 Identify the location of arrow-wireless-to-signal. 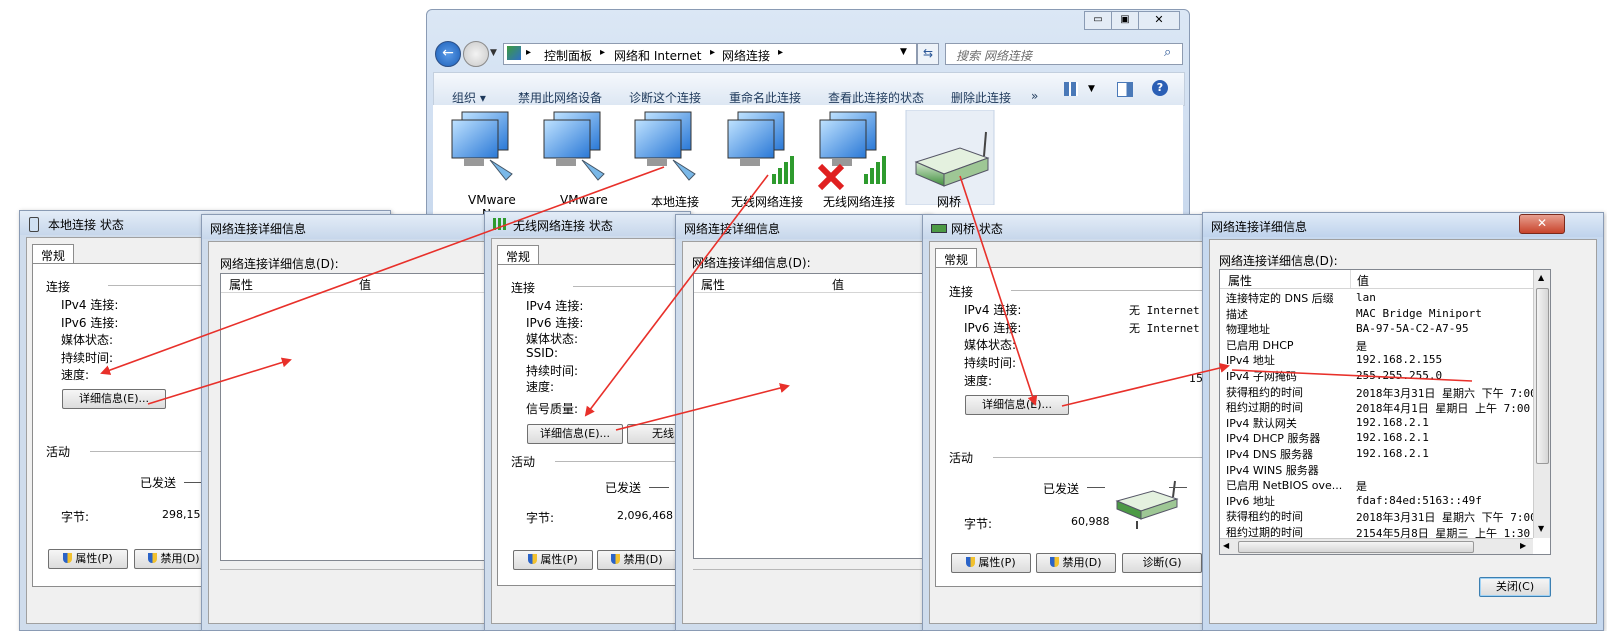
(676, 295).